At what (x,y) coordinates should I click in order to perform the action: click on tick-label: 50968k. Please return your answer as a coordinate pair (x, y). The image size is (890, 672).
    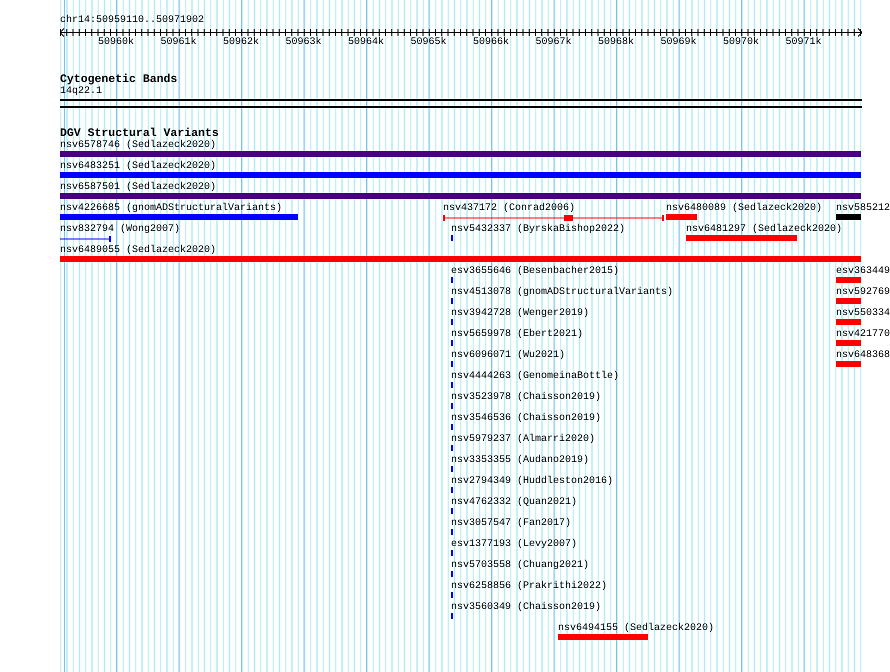
    Looking at the image, I should click on (616, 43).